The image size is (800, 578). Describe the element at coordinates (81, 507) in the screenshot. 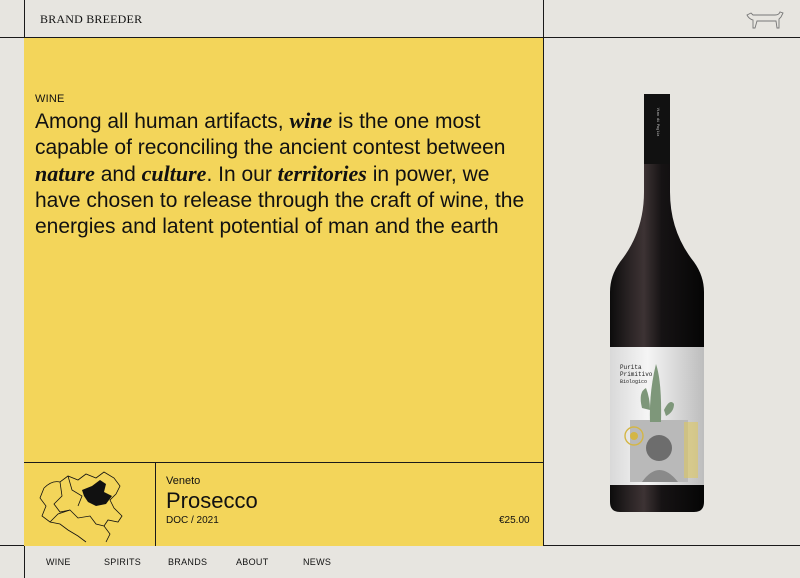

I see `italy-map-icon` at that location.